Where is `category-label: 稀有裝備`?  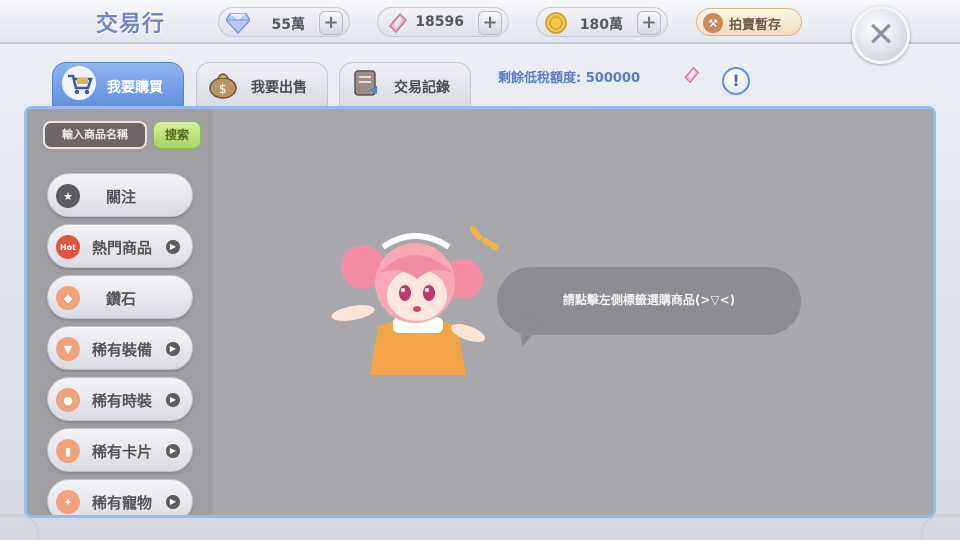
category-label: 稀有裝備 is located at coordinates (122, 350).